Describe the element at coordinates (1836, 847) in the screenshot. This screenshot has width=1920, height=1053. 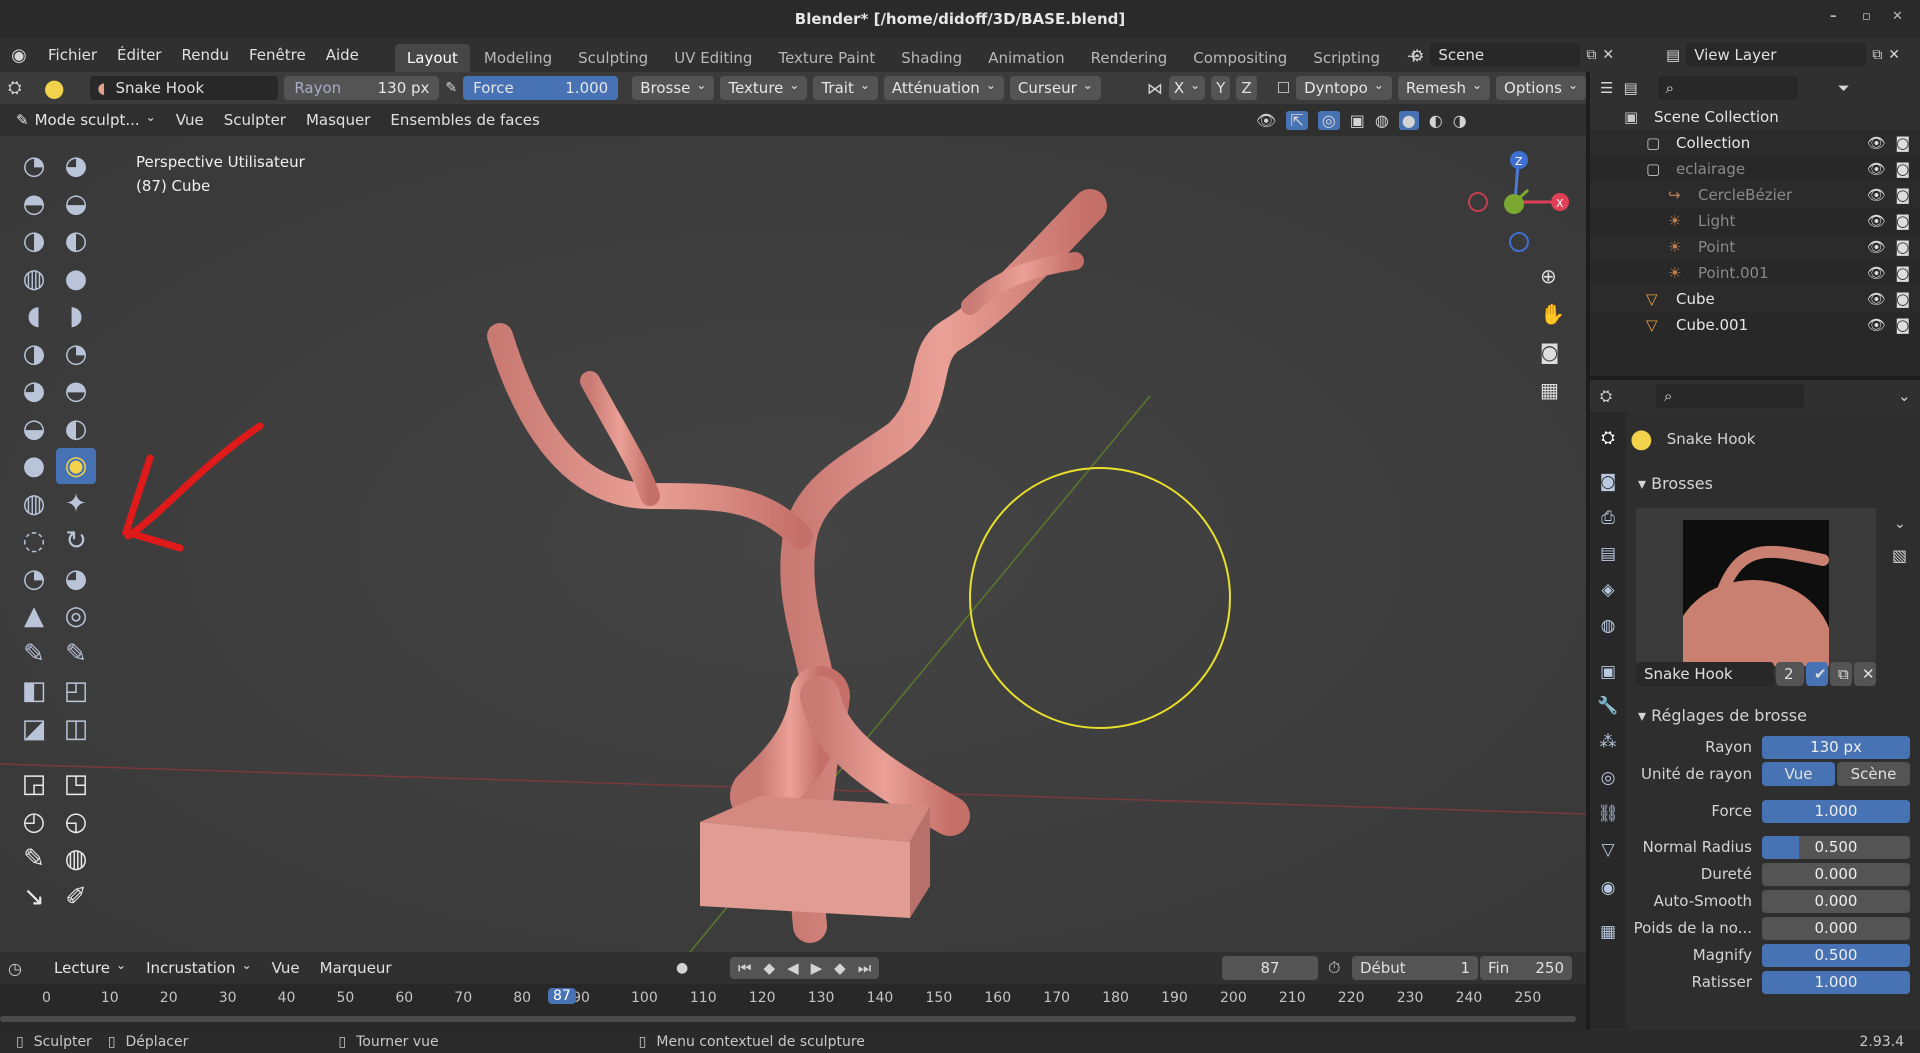
I see `setting-slider: 0.500` at that location.